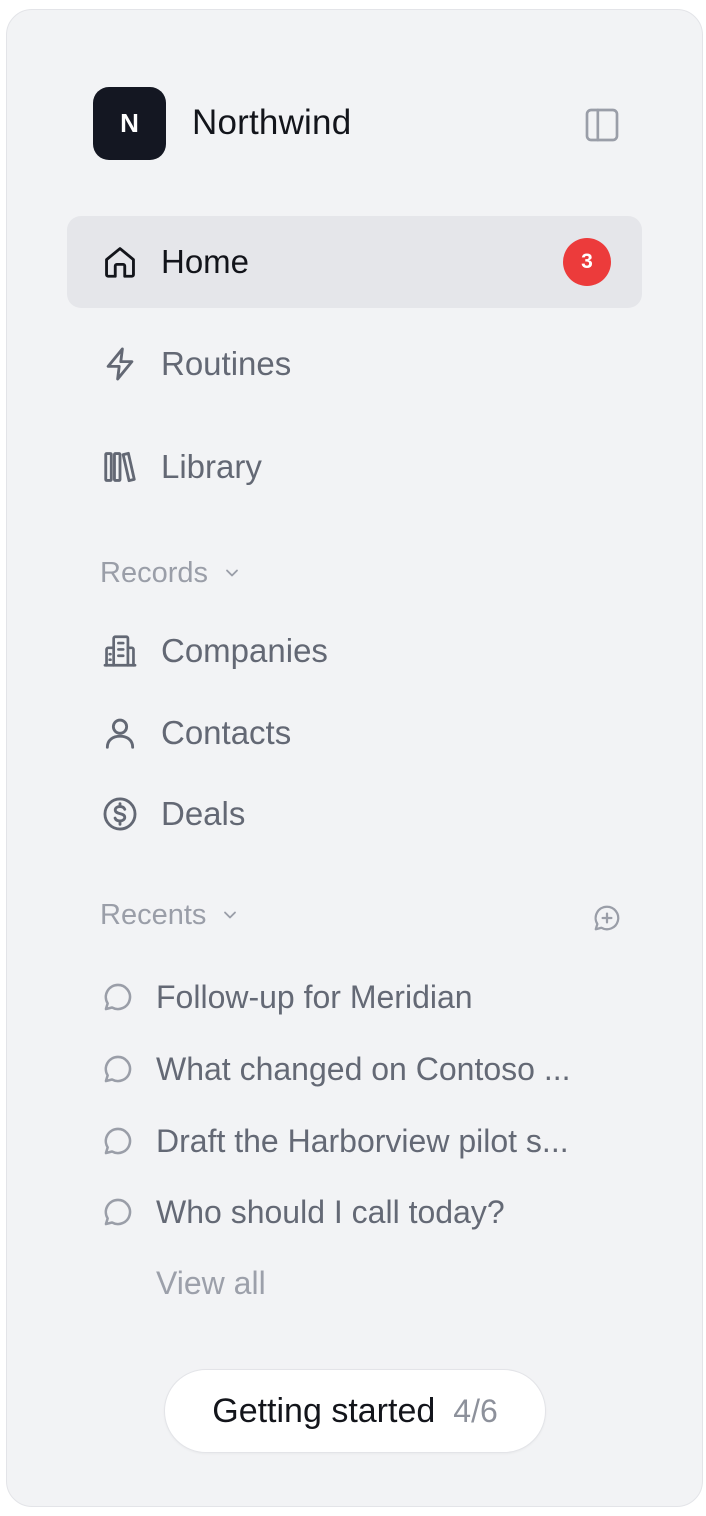  I want to click on nav-item-companies: Companies, so click(354, 651).